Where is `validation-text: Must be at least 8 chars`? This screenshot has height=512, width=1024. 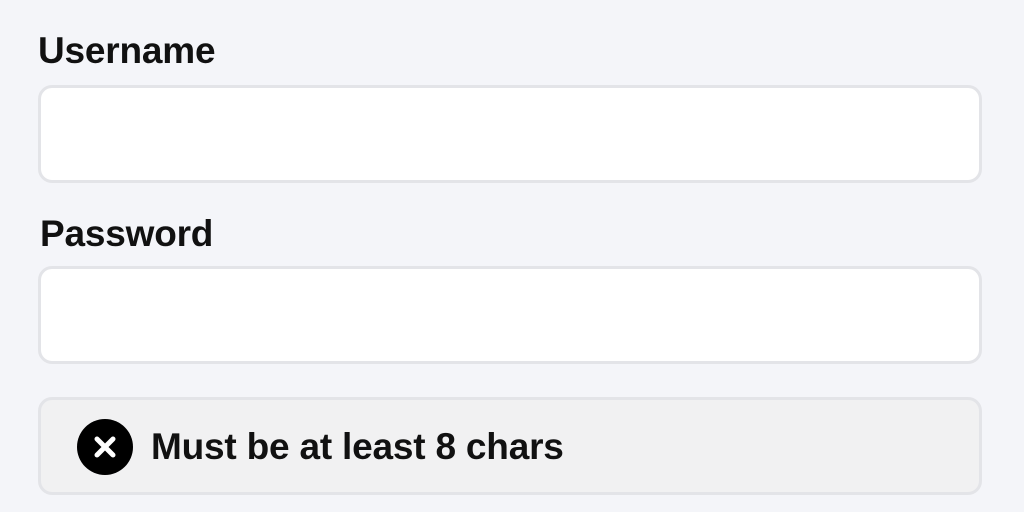
validation-text: Must be at least 8 chars is located at coordinates (357, 446).